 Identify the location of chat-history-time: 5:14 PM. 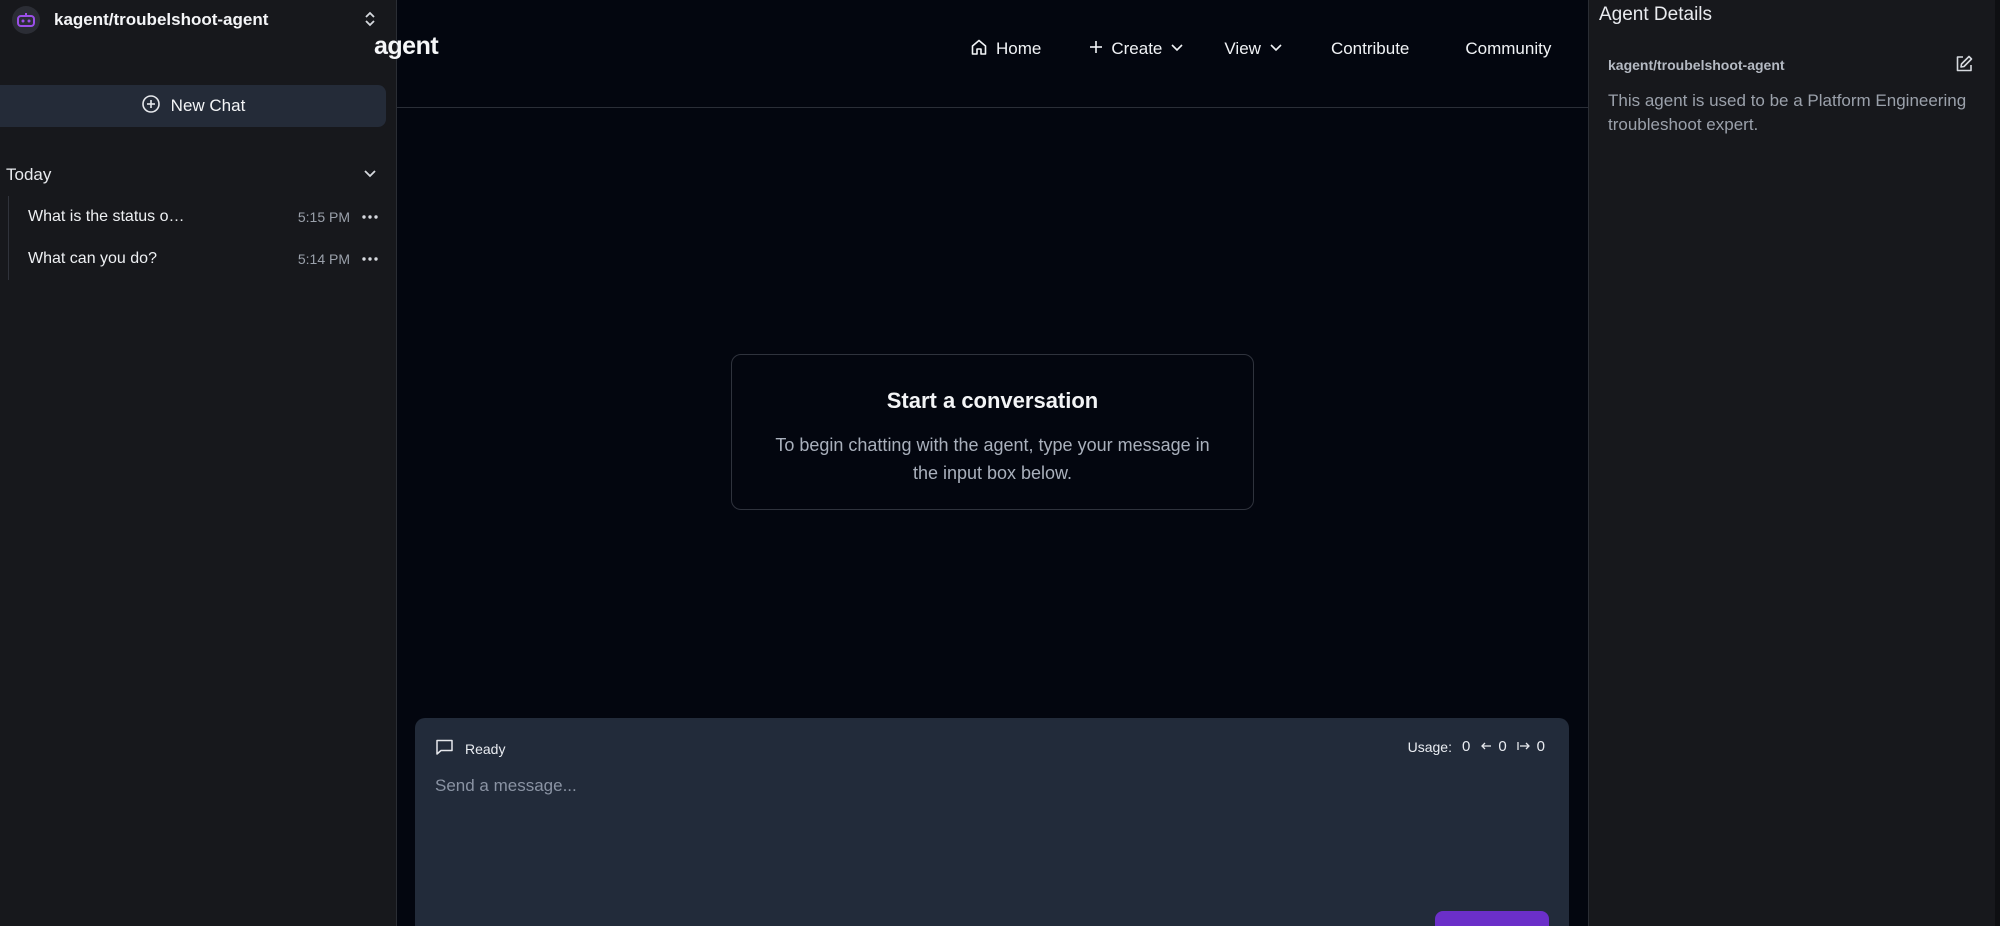
(323, 259).